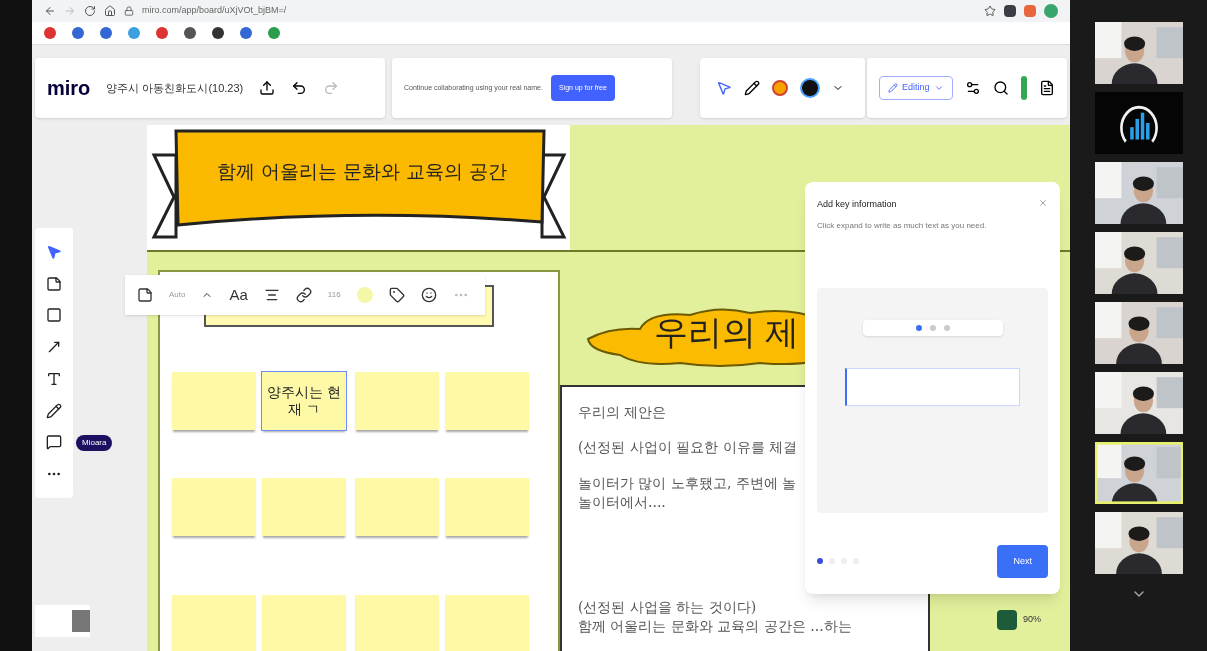 The image size is (1207, 651). Describe the element at coordinates (688, 448) in the screenshot. I see `proposal-paragraph: (선정된 사업이 필요한 이유를 체결` at that location.